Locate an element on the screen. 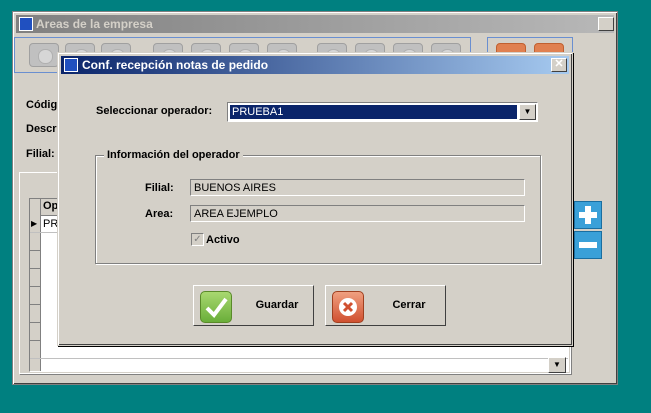  add-row-button is located at coordinates (588, 215).